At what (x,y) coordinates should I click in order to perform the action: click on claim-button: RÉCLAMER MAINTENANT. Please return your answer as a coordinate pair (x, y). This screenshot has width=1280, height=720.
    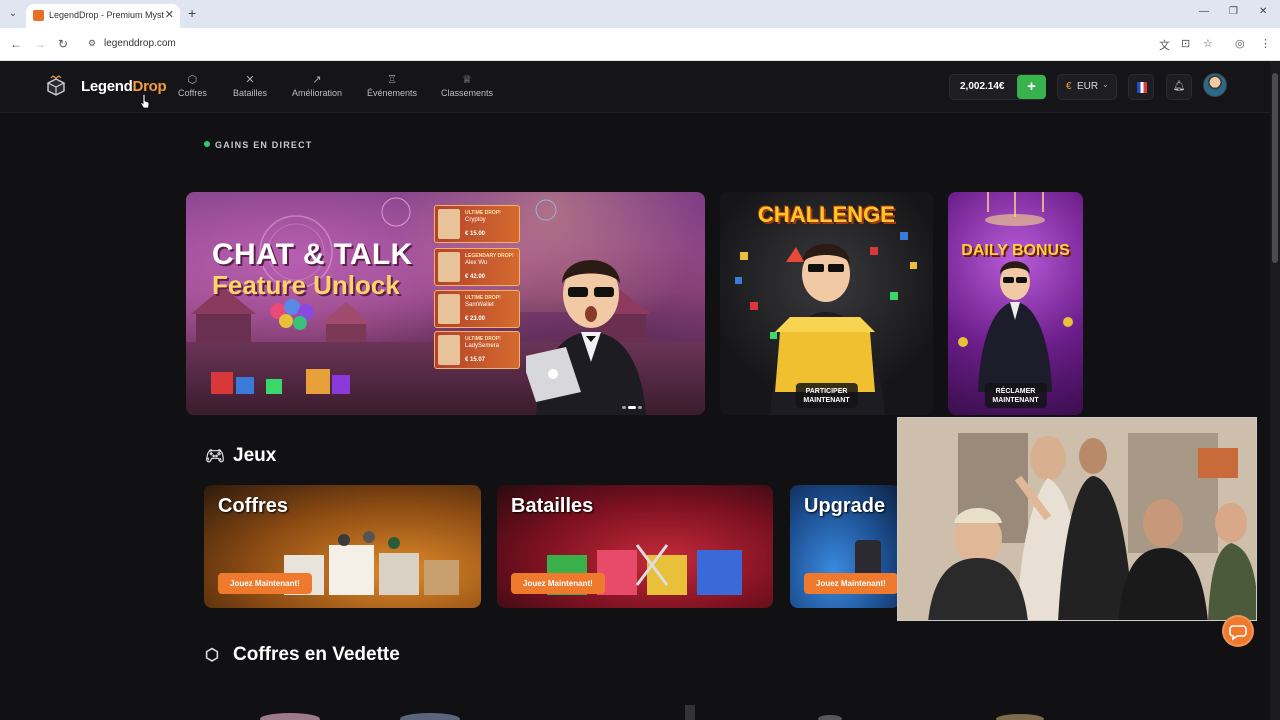
    Looking at the image, I should click on (1015, 395).